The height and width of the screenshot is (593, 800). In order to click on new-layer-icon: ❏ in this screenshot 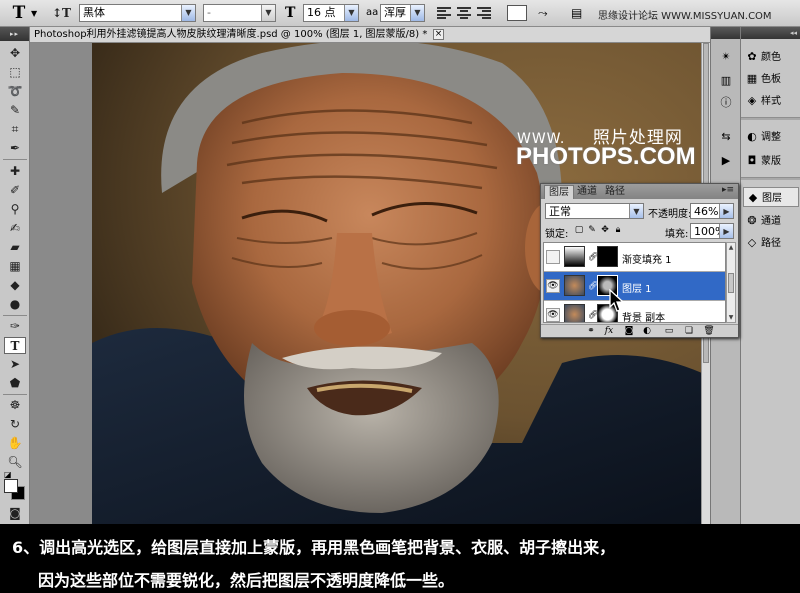, I will do `click(689, 331)`.